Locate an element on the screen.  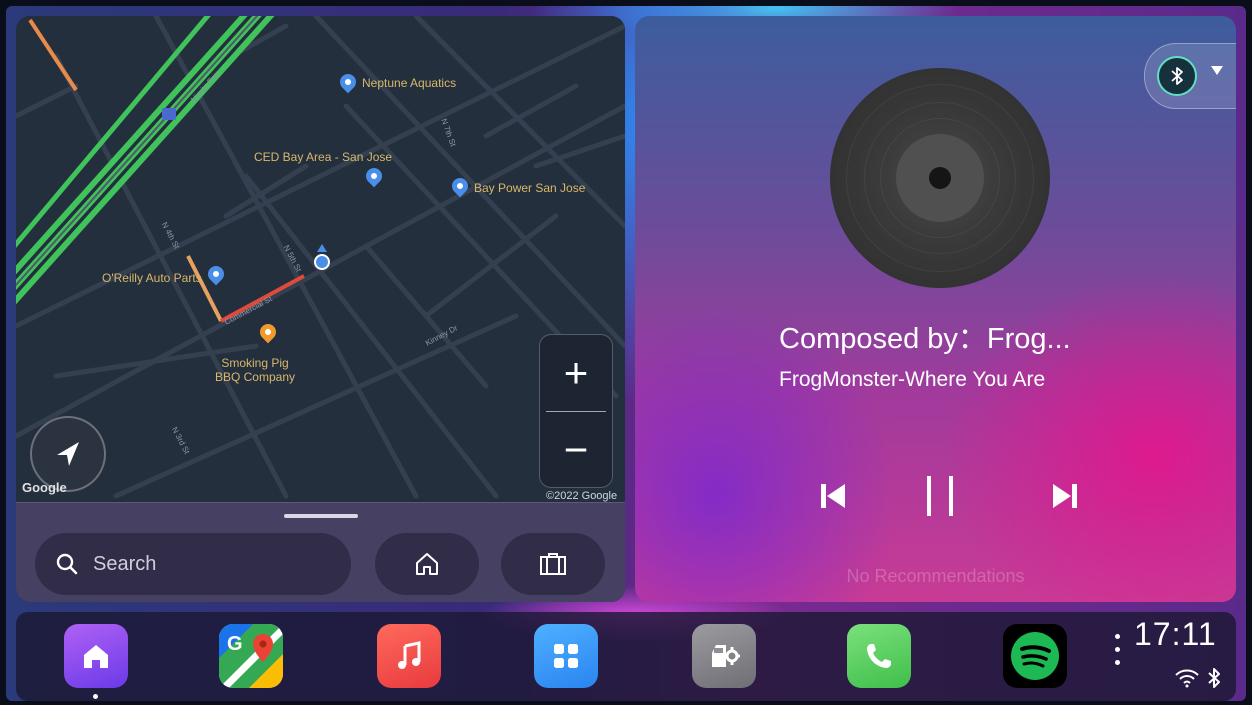
skip-previous-icon is located at coordinates (833, 496).